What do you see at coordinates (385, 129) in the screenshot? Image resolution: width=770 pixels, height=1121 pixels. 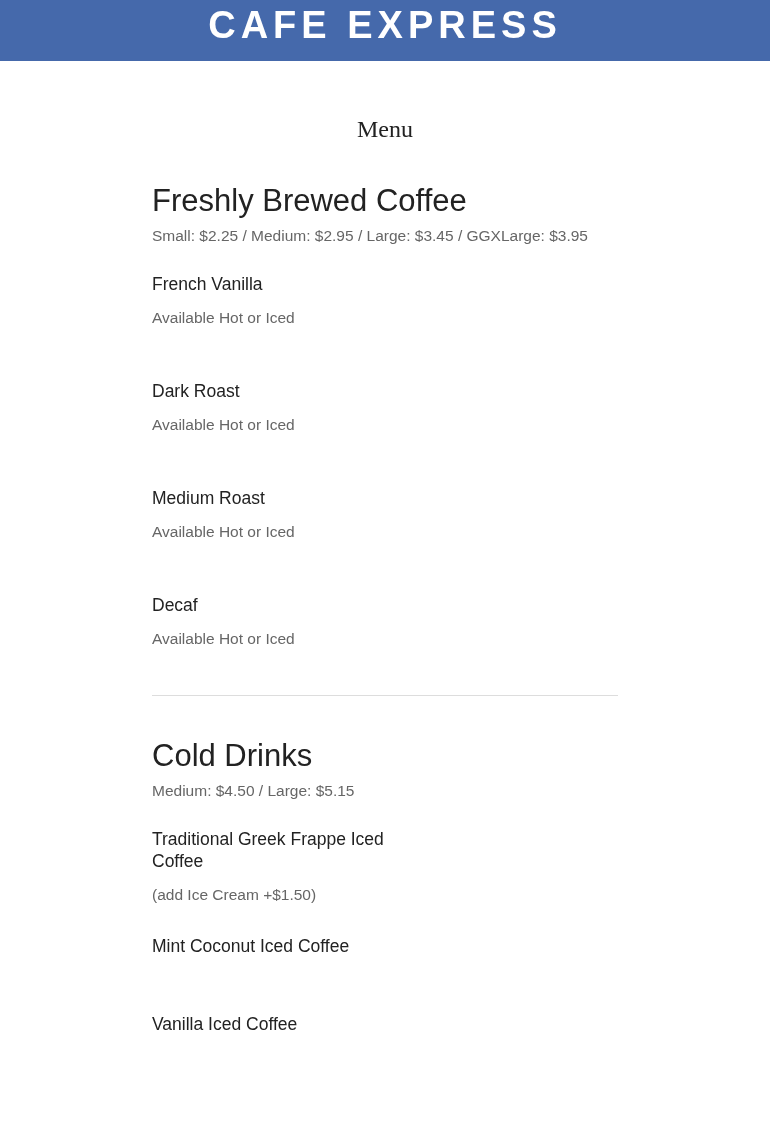 I see `page-title: Menu` at bounding box center [385, 129].